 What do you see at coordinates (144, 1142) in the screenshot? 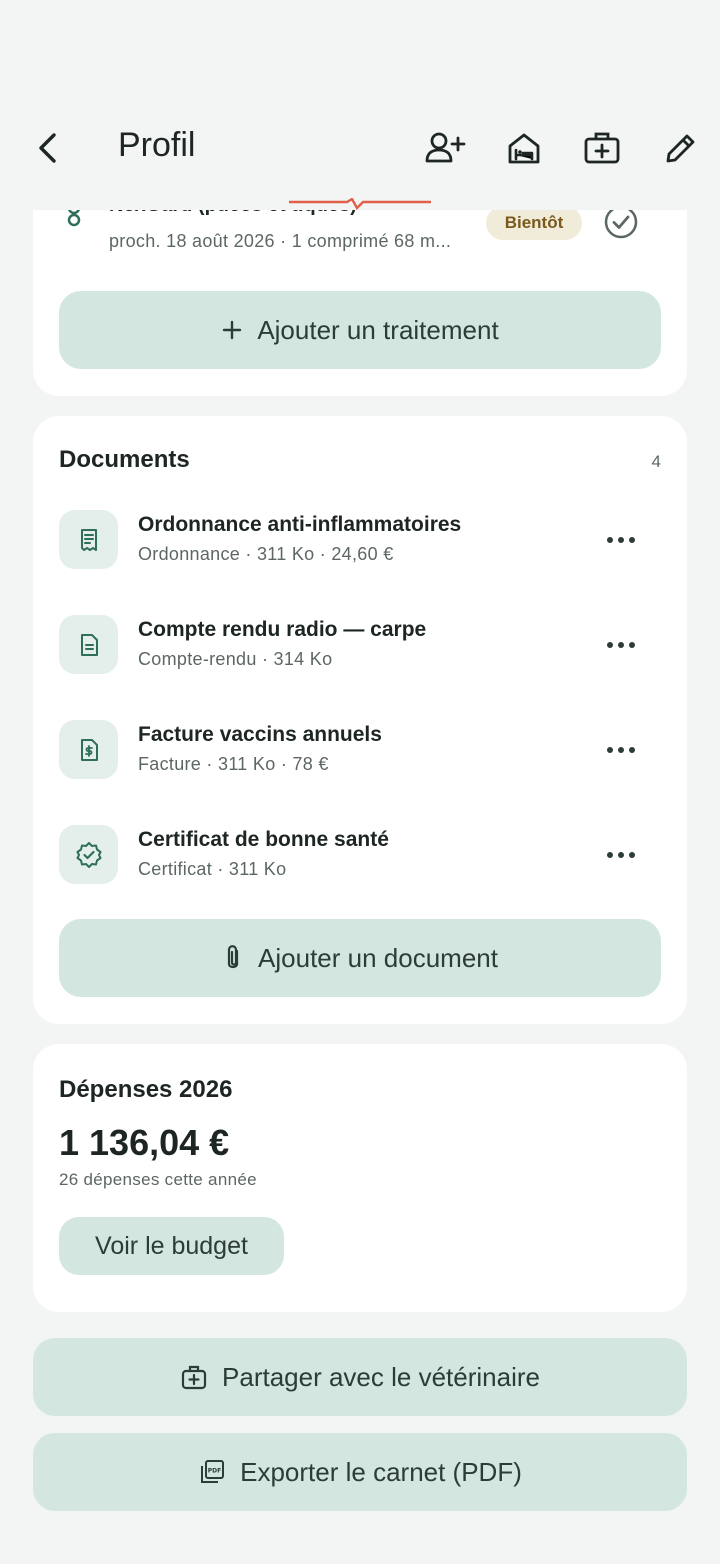
I see `expenses-amount: 1 136,04 €` at bounding box center [144, 1142].